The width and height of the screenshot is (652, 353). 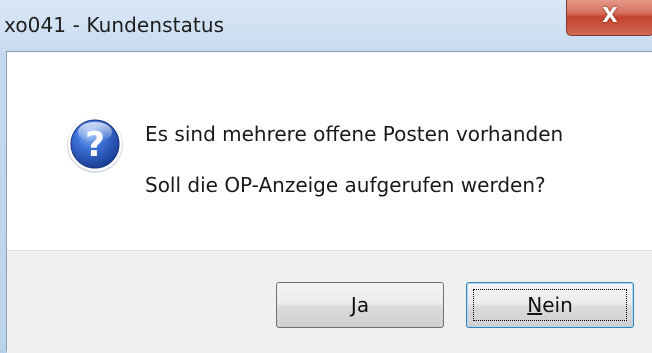 What do you see at coordinates (557, 305) in the screenshot?
I see `no-label-rest: ein` at bounding box center [557, 305].